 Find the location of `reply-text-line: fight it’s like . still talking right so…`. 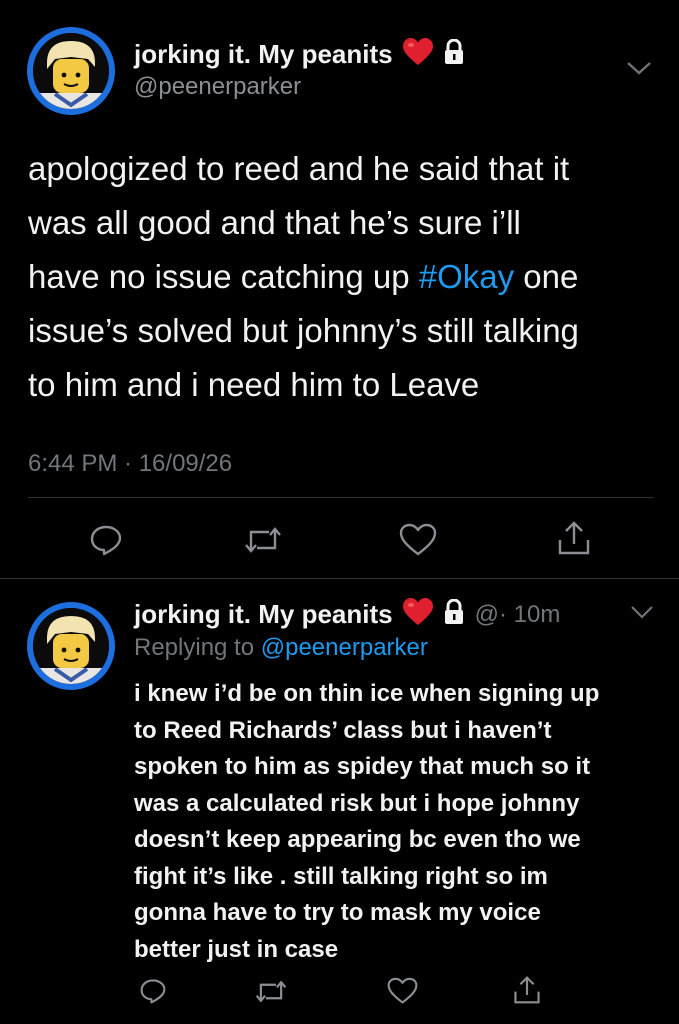

reply-text-line: fight it’s like . still talking right so… is located at coordinates (341, 876).